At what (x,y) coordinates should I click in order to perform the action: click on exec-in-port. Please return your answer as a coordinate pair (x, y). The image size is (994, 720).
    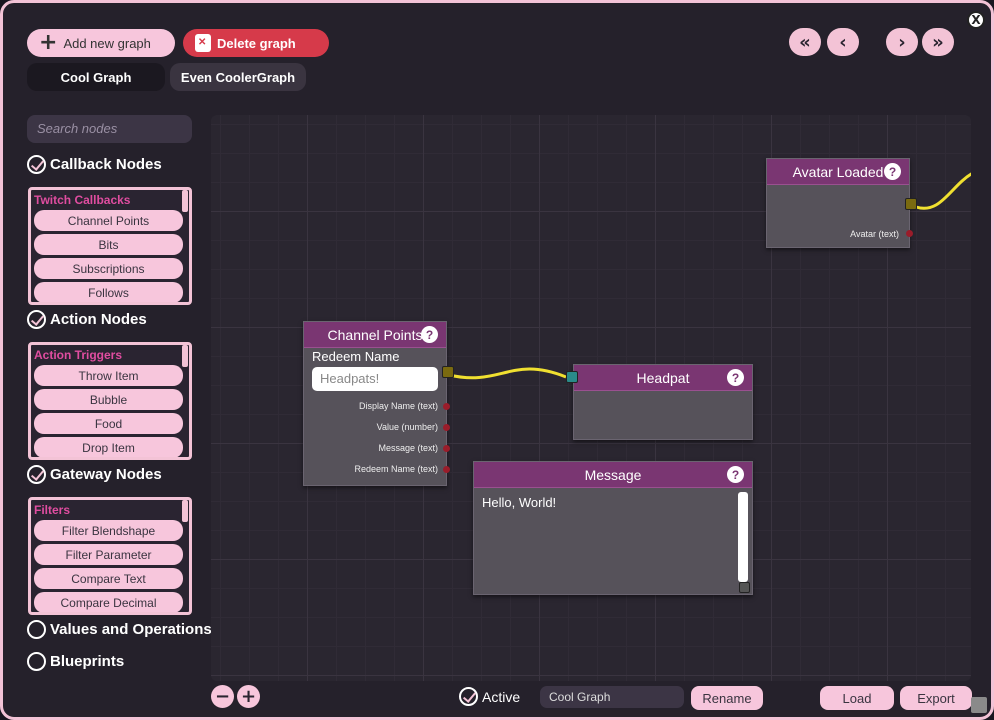
    Looking at the image, I should click on (572, 377).